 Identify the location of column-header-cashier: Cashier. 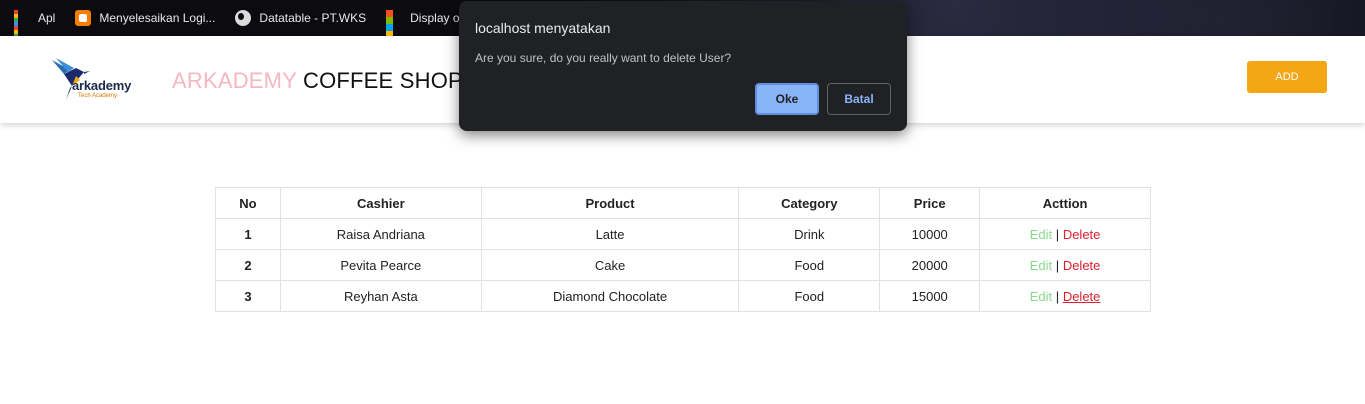
(380, 203).